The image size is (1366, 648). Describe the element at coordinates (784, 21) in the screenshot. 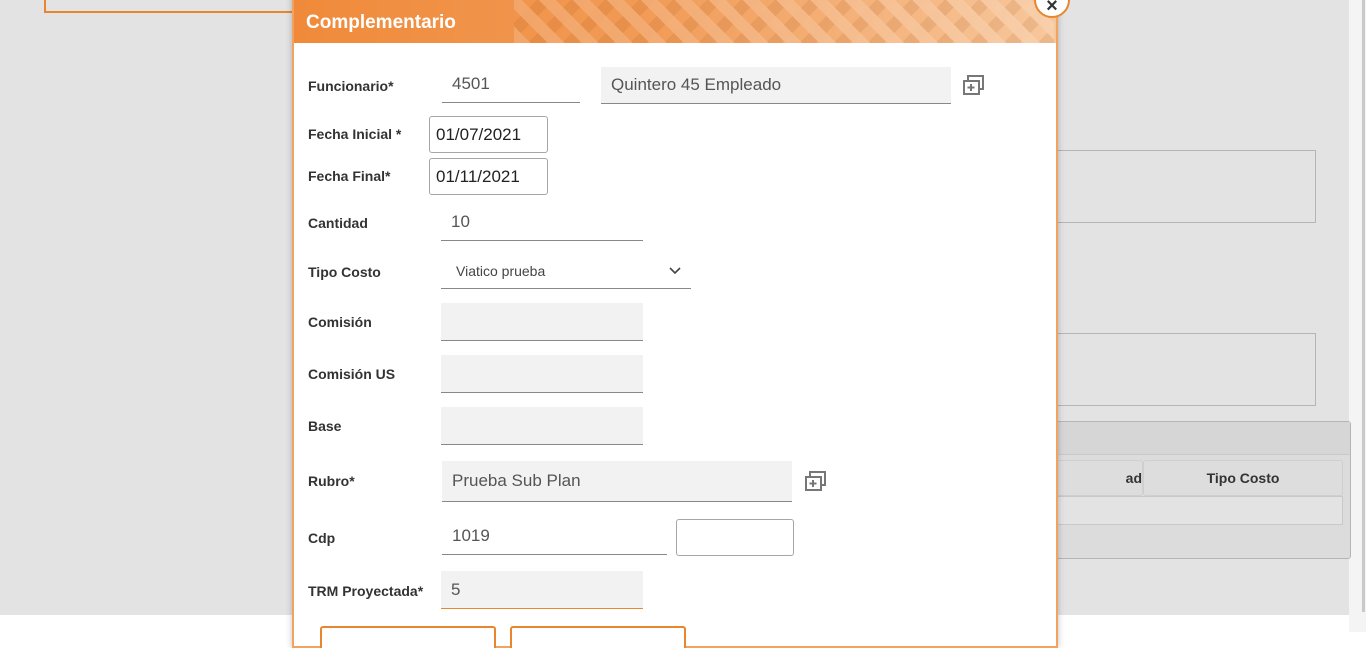

I see `titlebar-pattern` at that location.